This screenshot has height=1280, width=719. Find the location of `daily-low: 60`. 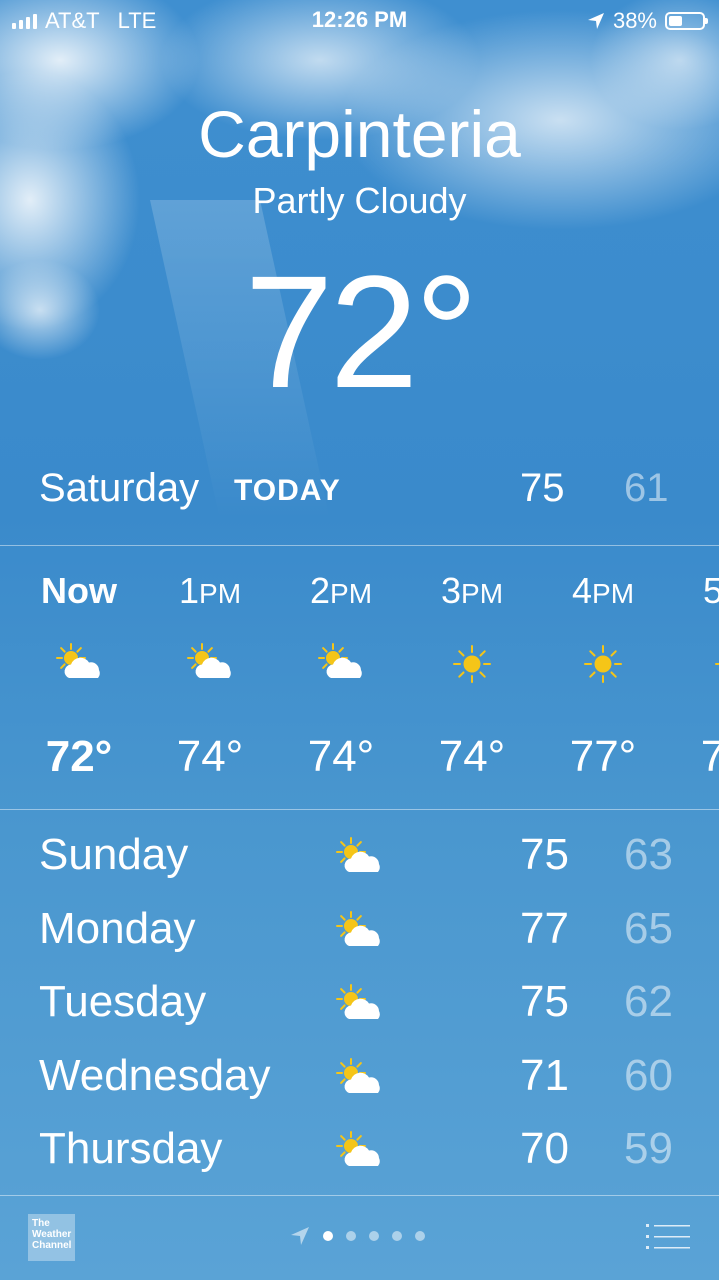

daily-low: 60 is located at coordinates (648, 1075).